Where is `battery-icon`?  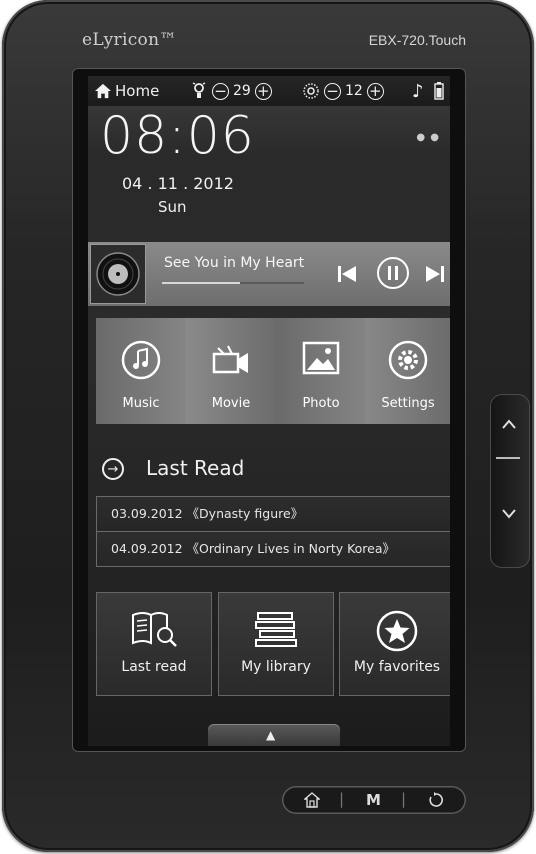 battery-icon is located at coordinates (439, 91).